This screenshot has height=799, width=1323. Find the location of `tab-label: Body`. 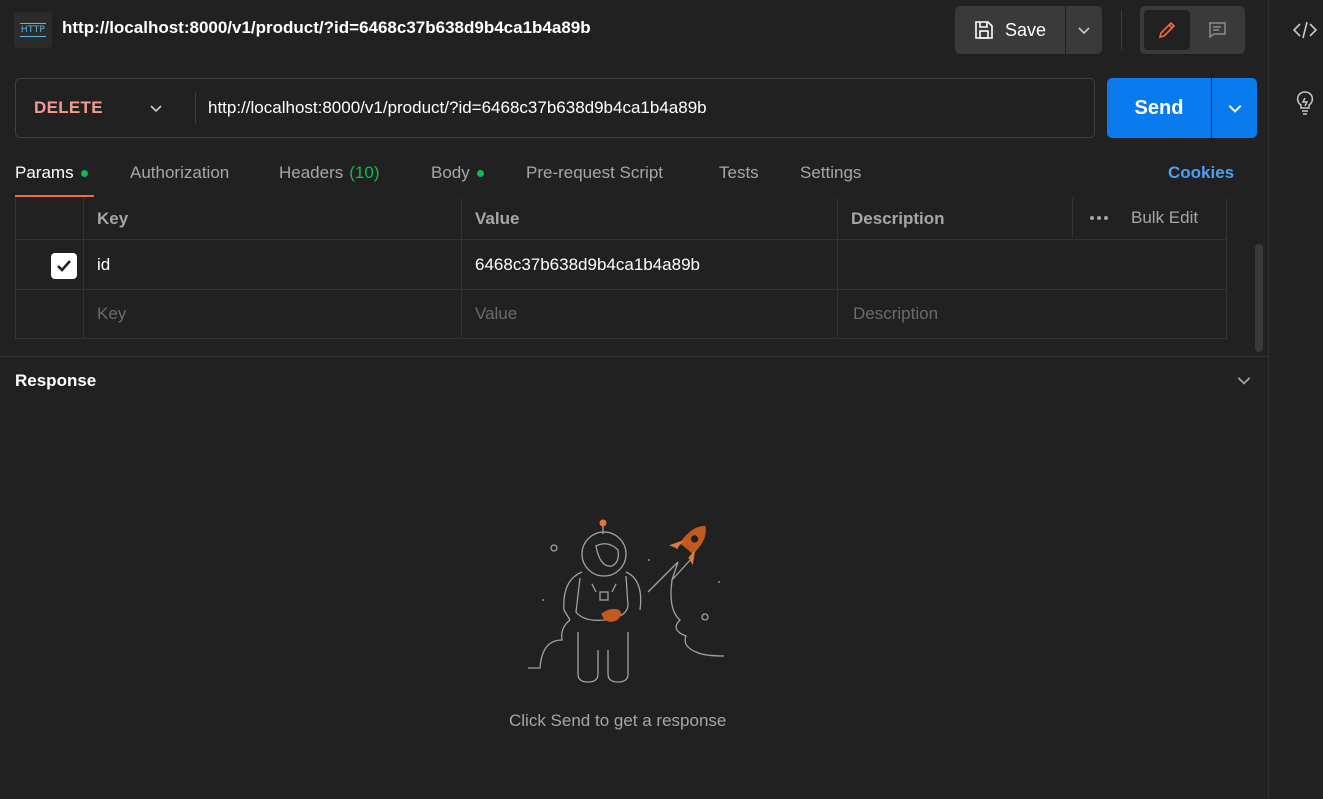

tab-label: Body is located at coordinates (450, 172).